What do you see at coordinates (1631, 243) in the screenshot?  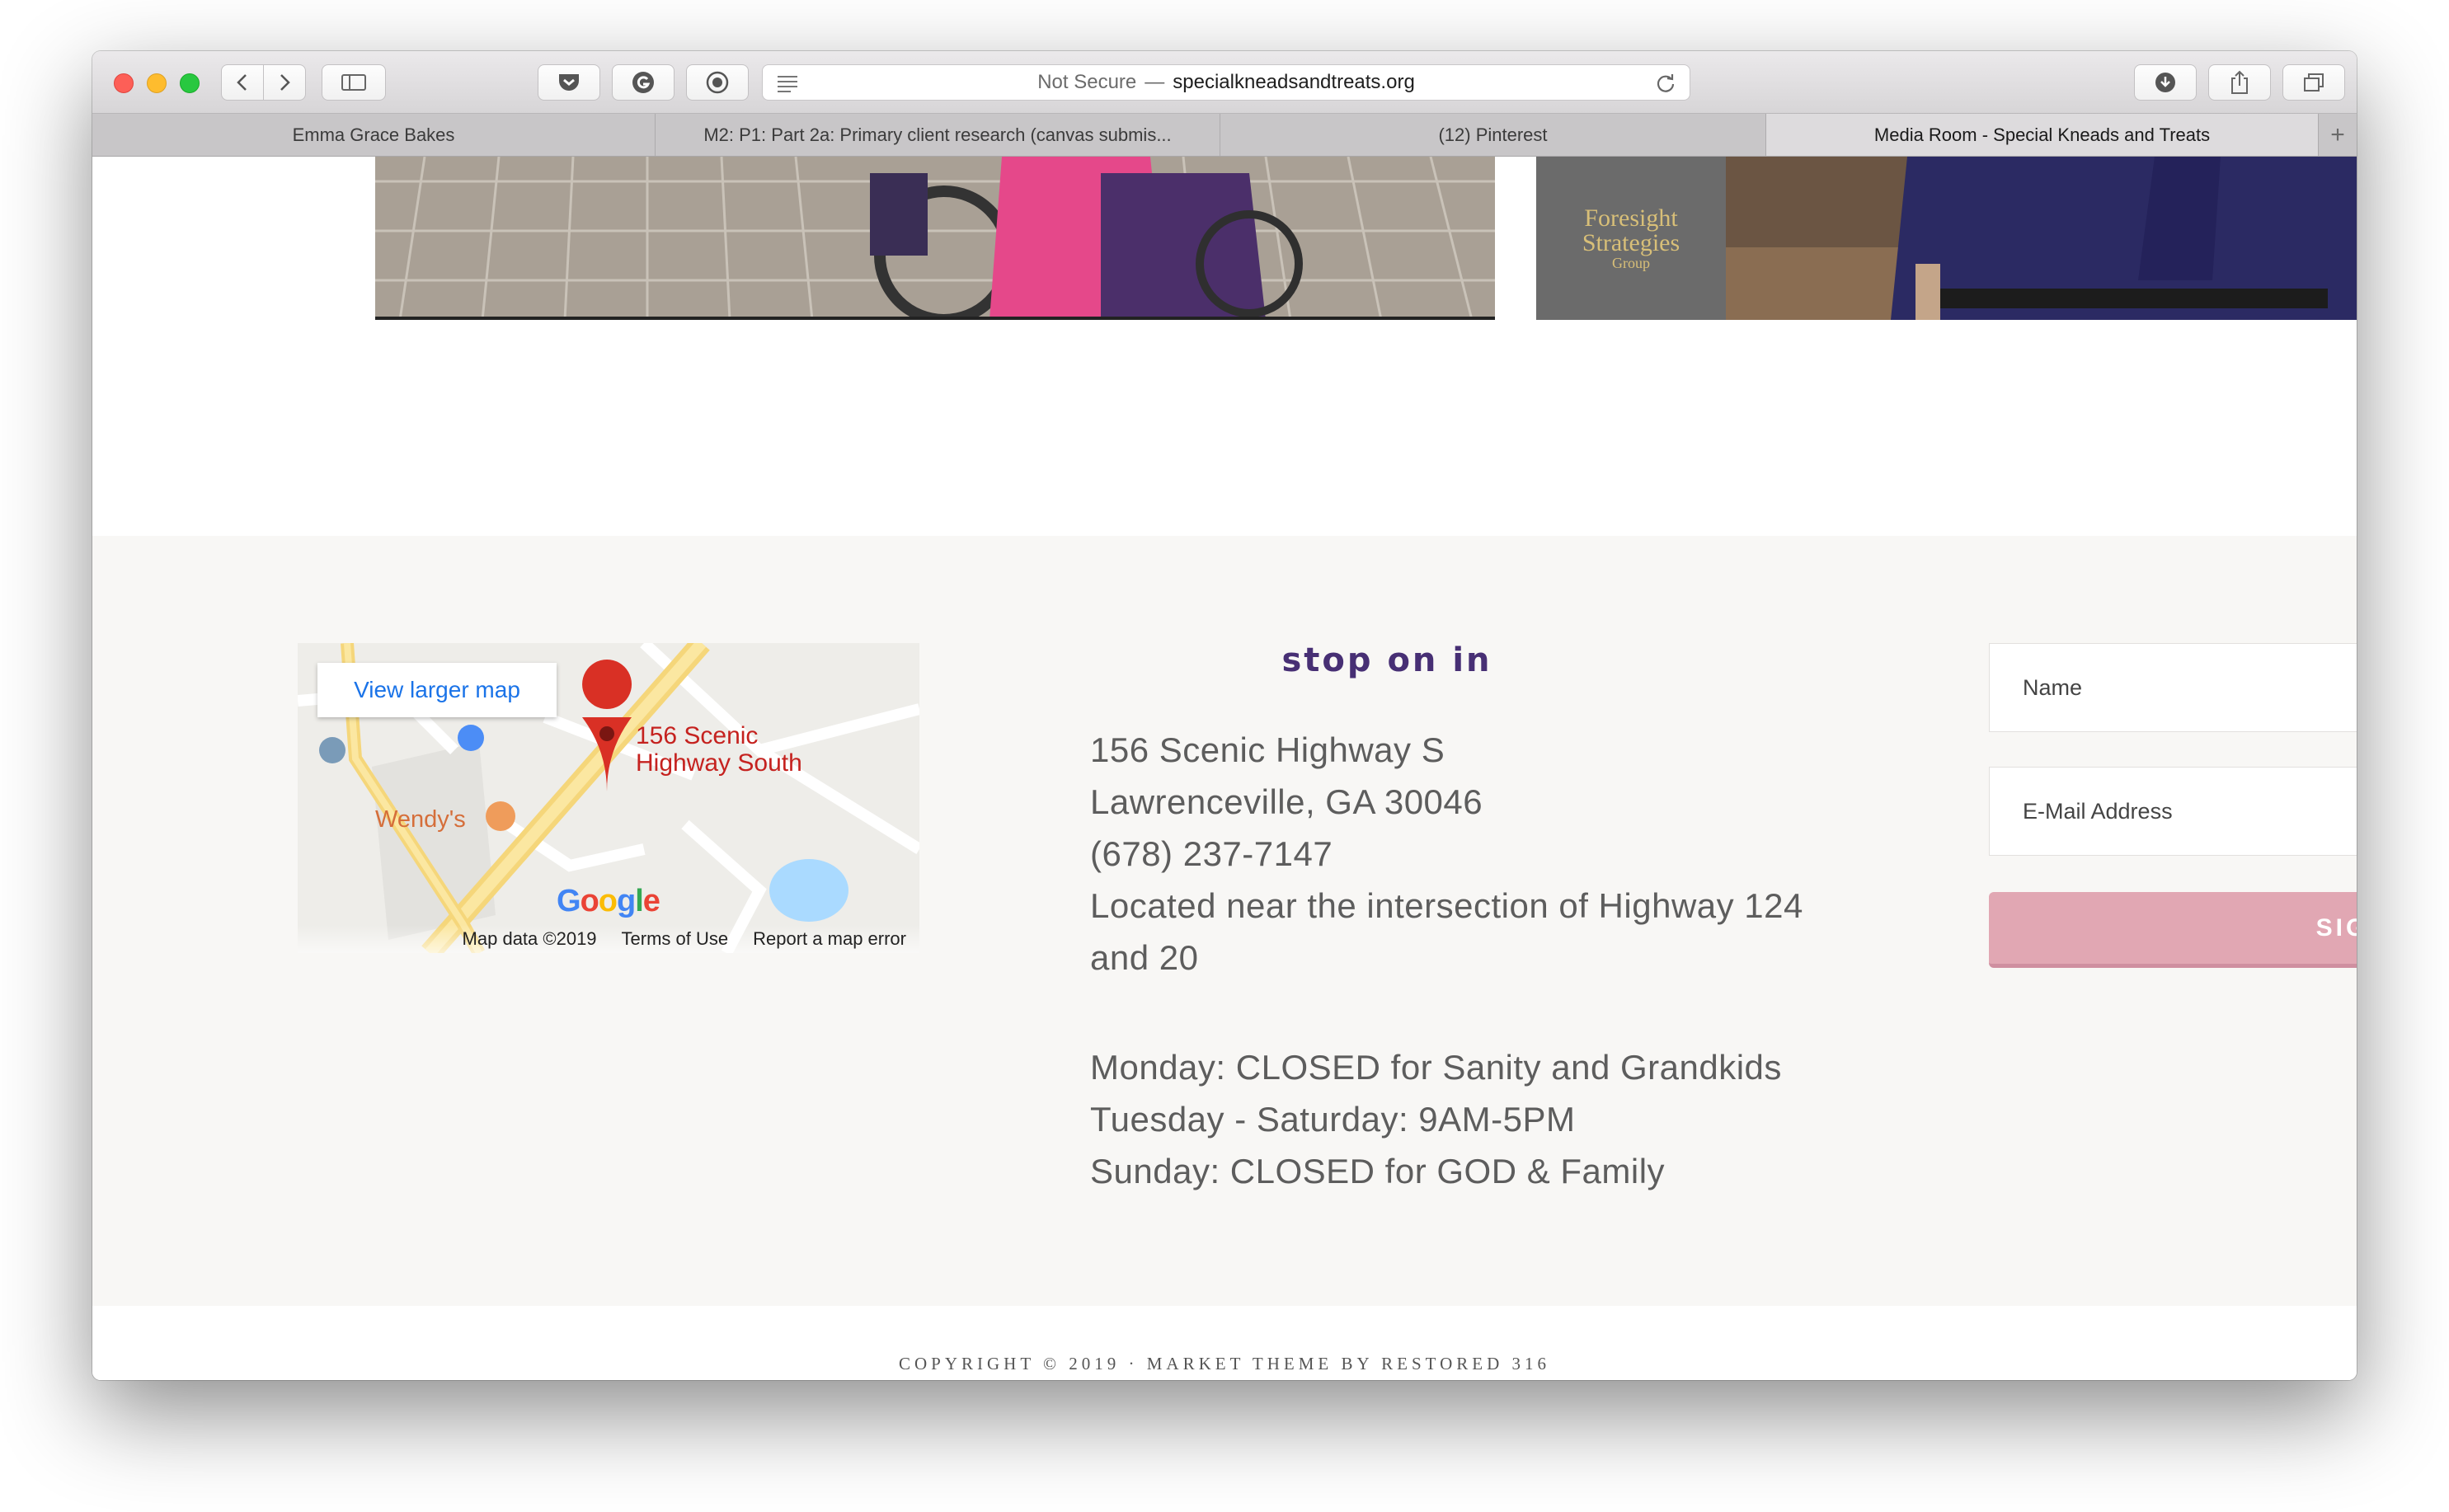 I see `logo-text: Strategies` at bounding box center [1631, 243].